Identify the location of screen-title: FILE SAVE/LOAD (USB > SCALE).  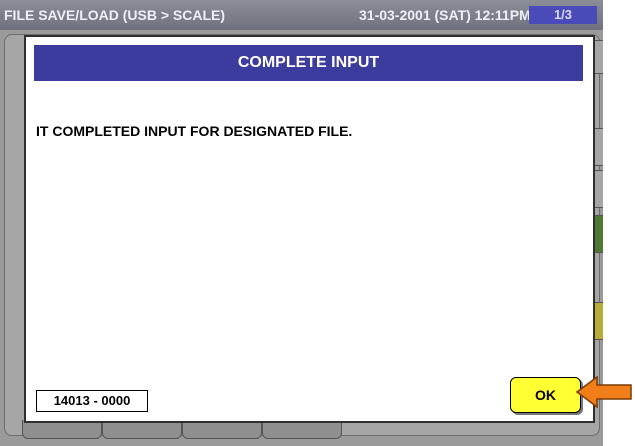
(115, 15).